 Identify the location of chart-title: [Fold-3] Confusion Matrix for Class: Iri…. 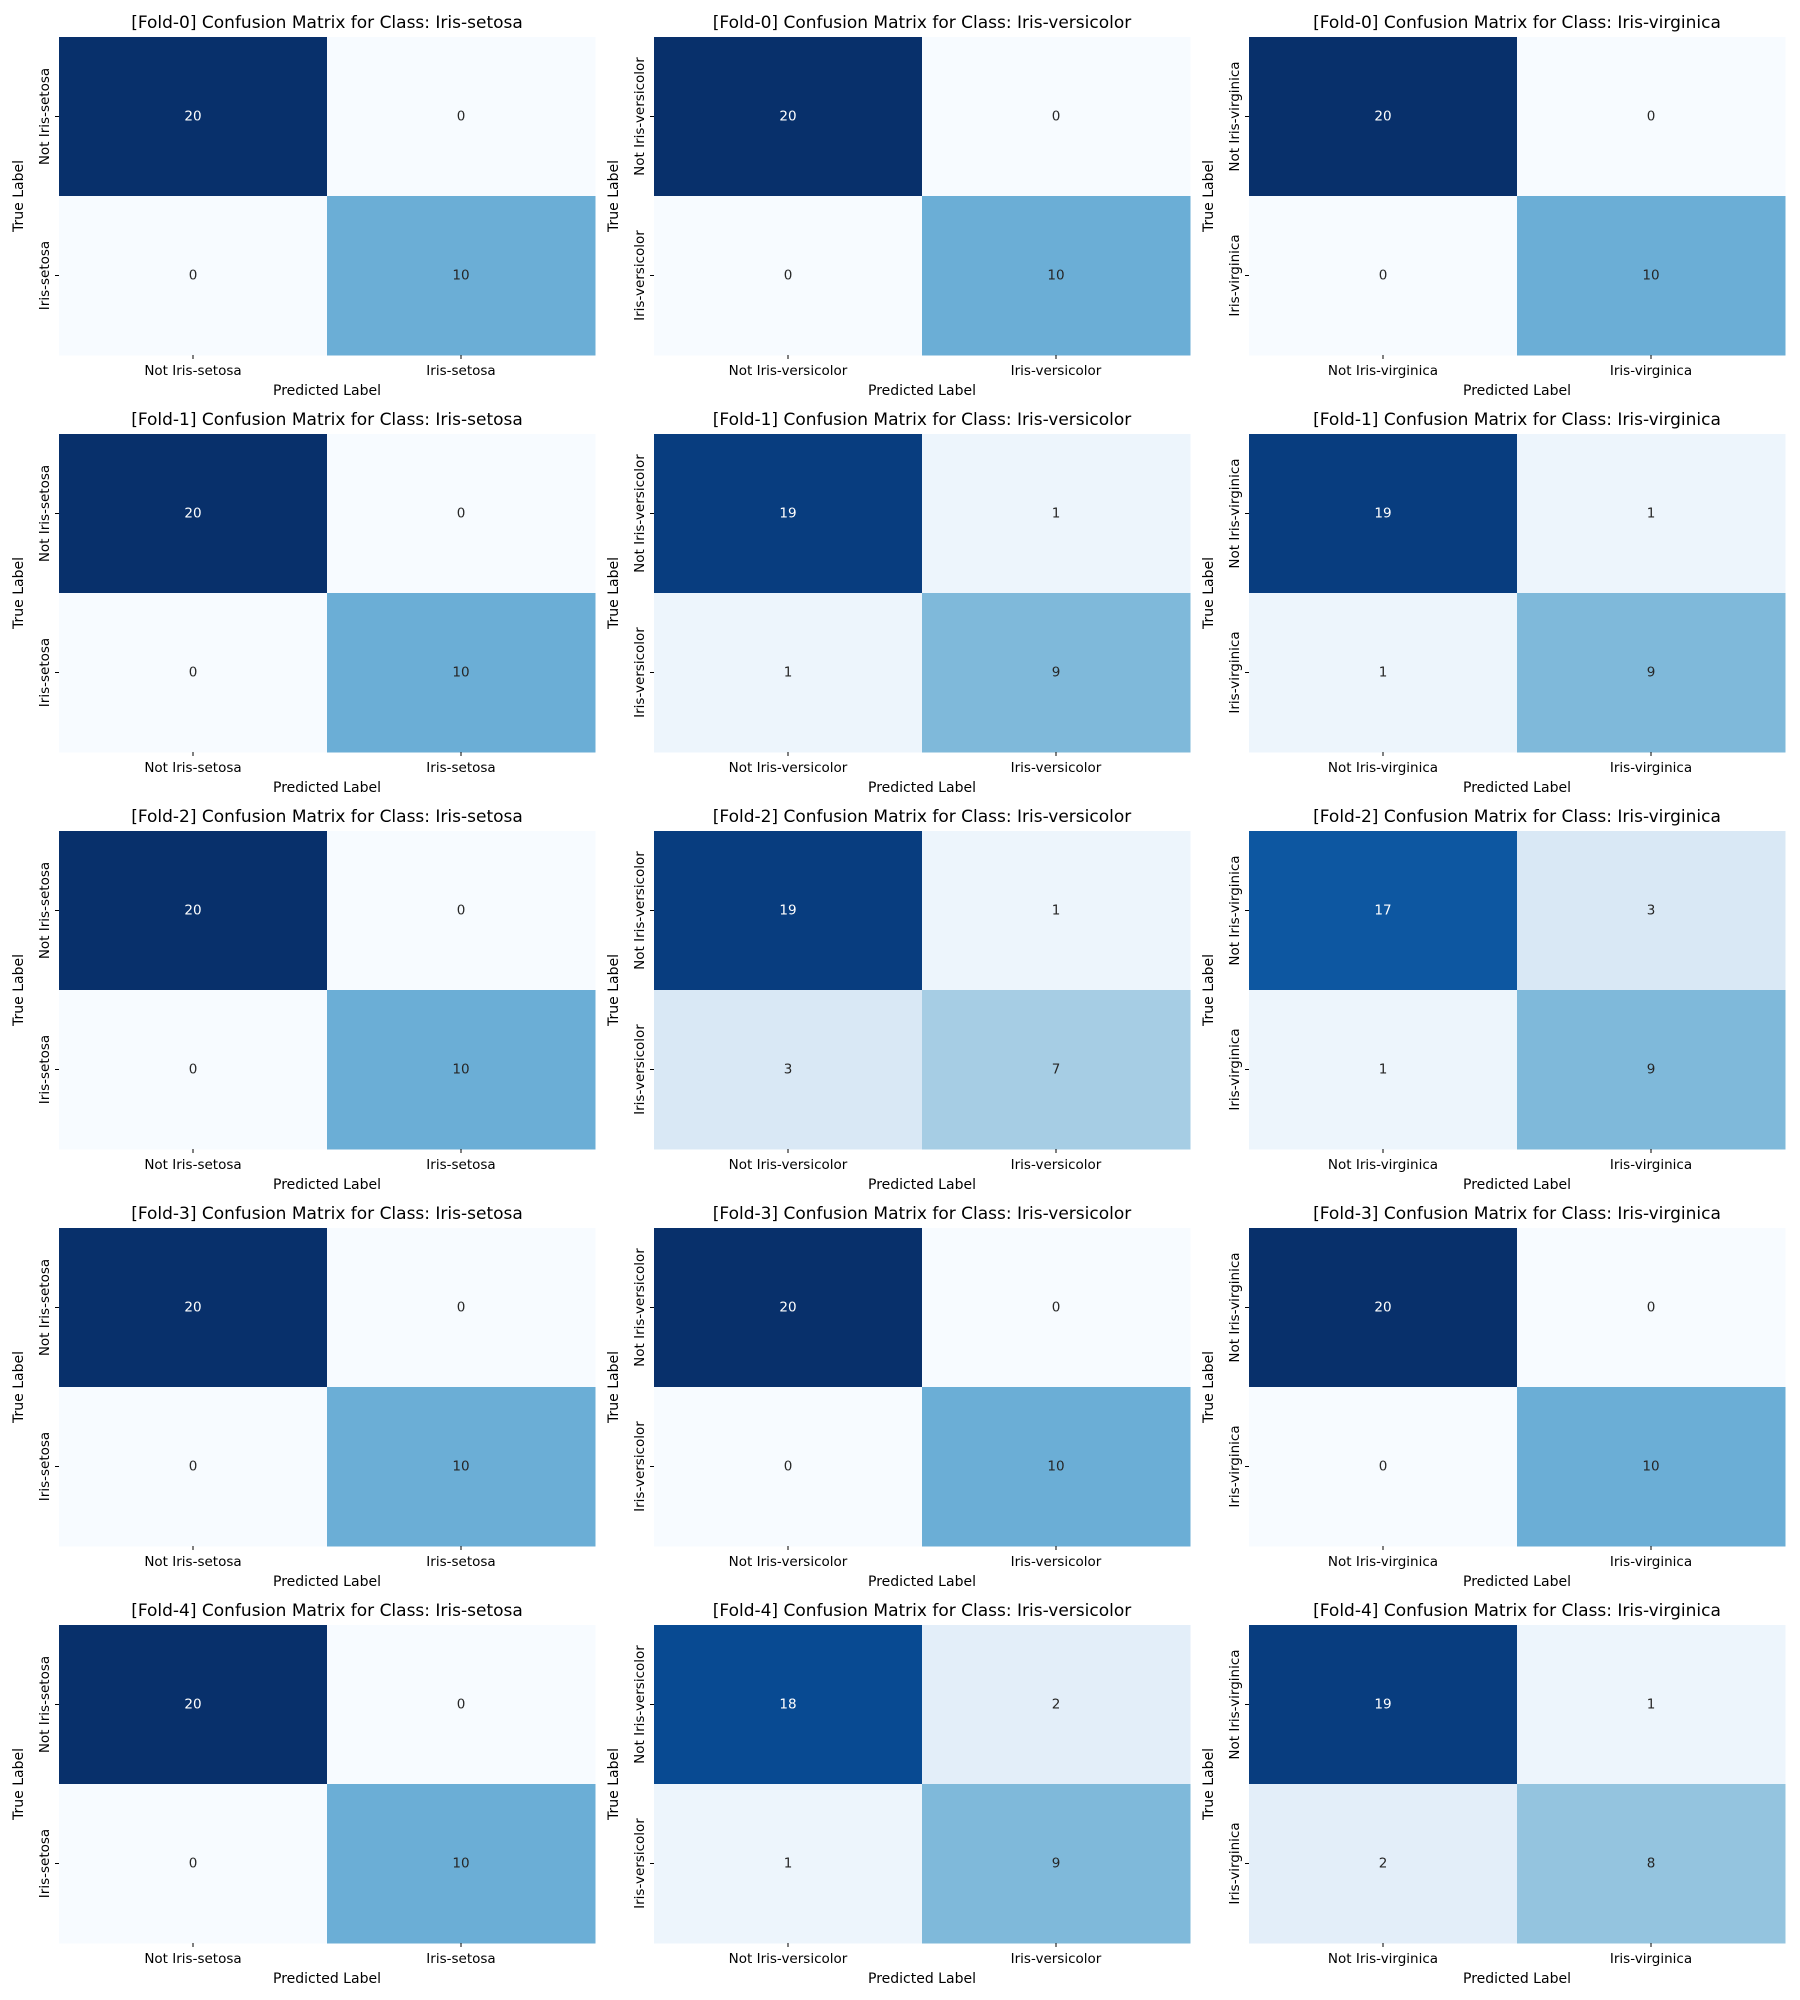
(327, 1214).